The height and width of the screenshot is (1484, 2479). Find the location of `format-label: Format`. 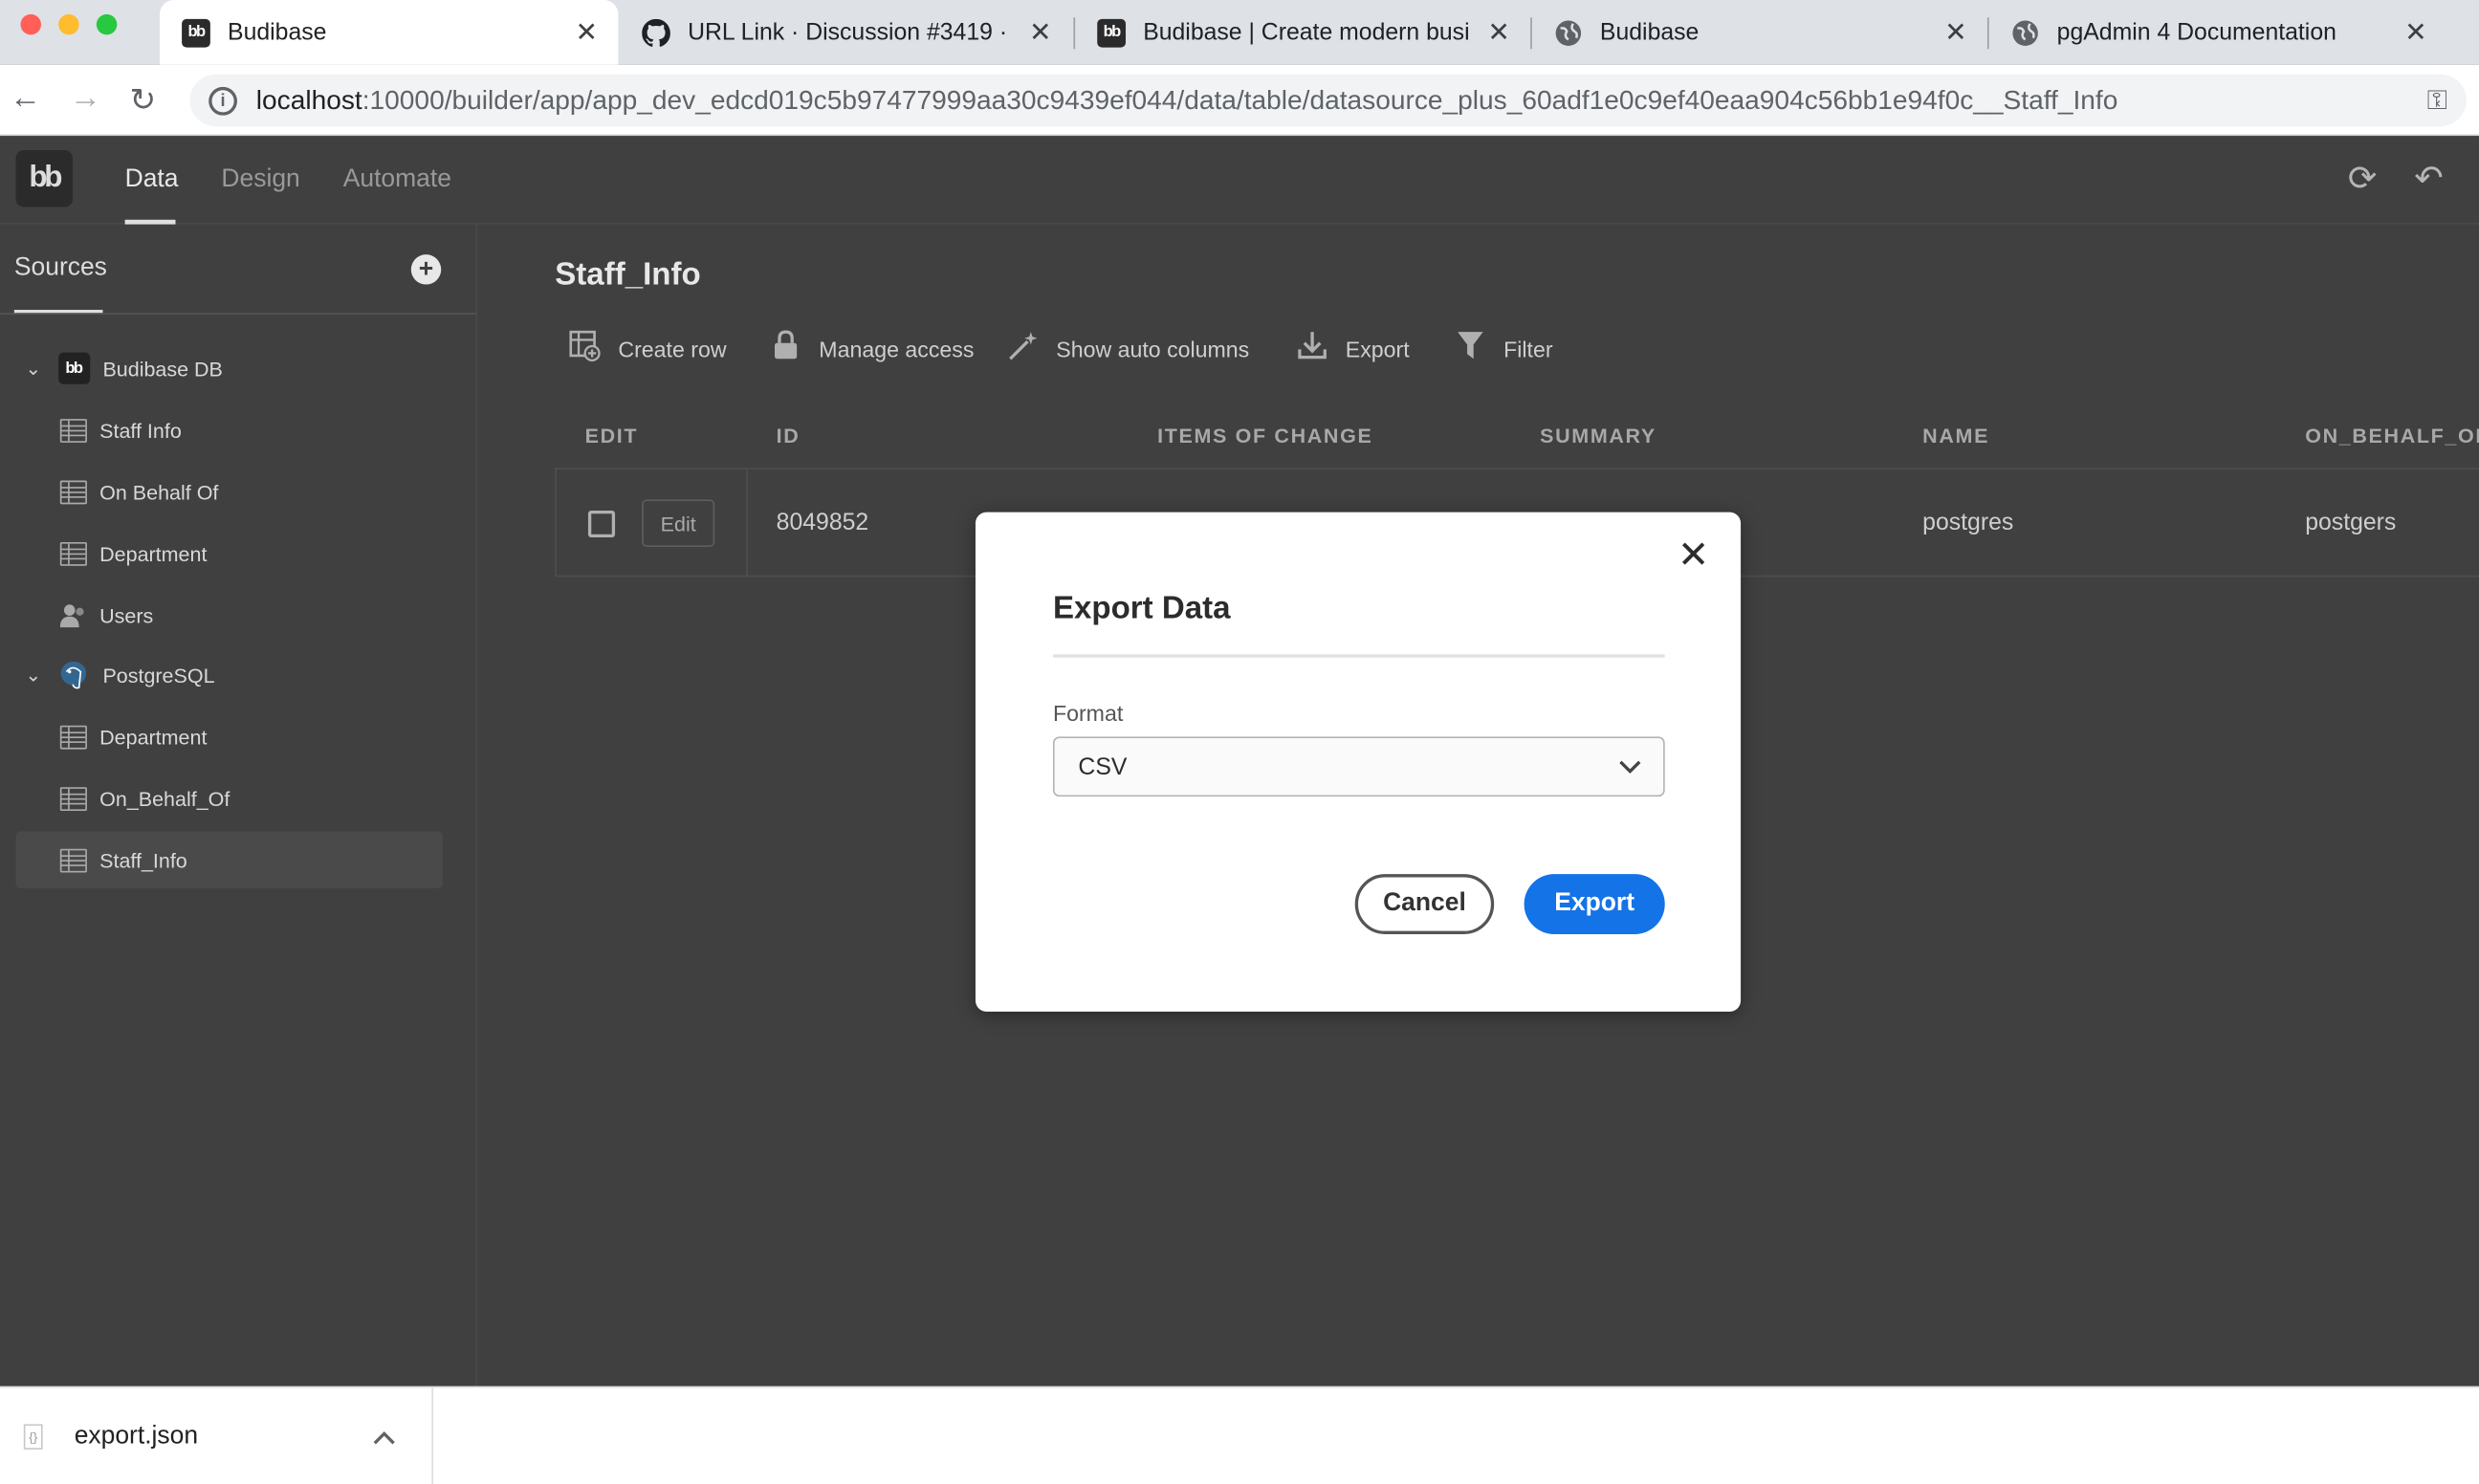

format-label: Format is located at coordinates (1088, 713).